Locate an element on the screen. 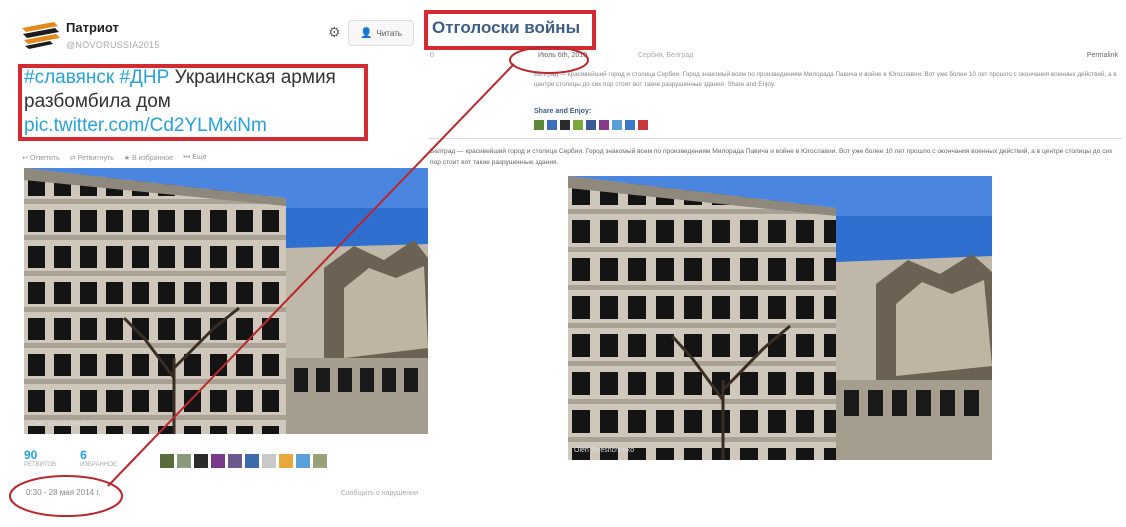 The height and width of the screenshot is (527, 1126). hashtag-slavyansk: #славянск is located at coordinates (69, 77).